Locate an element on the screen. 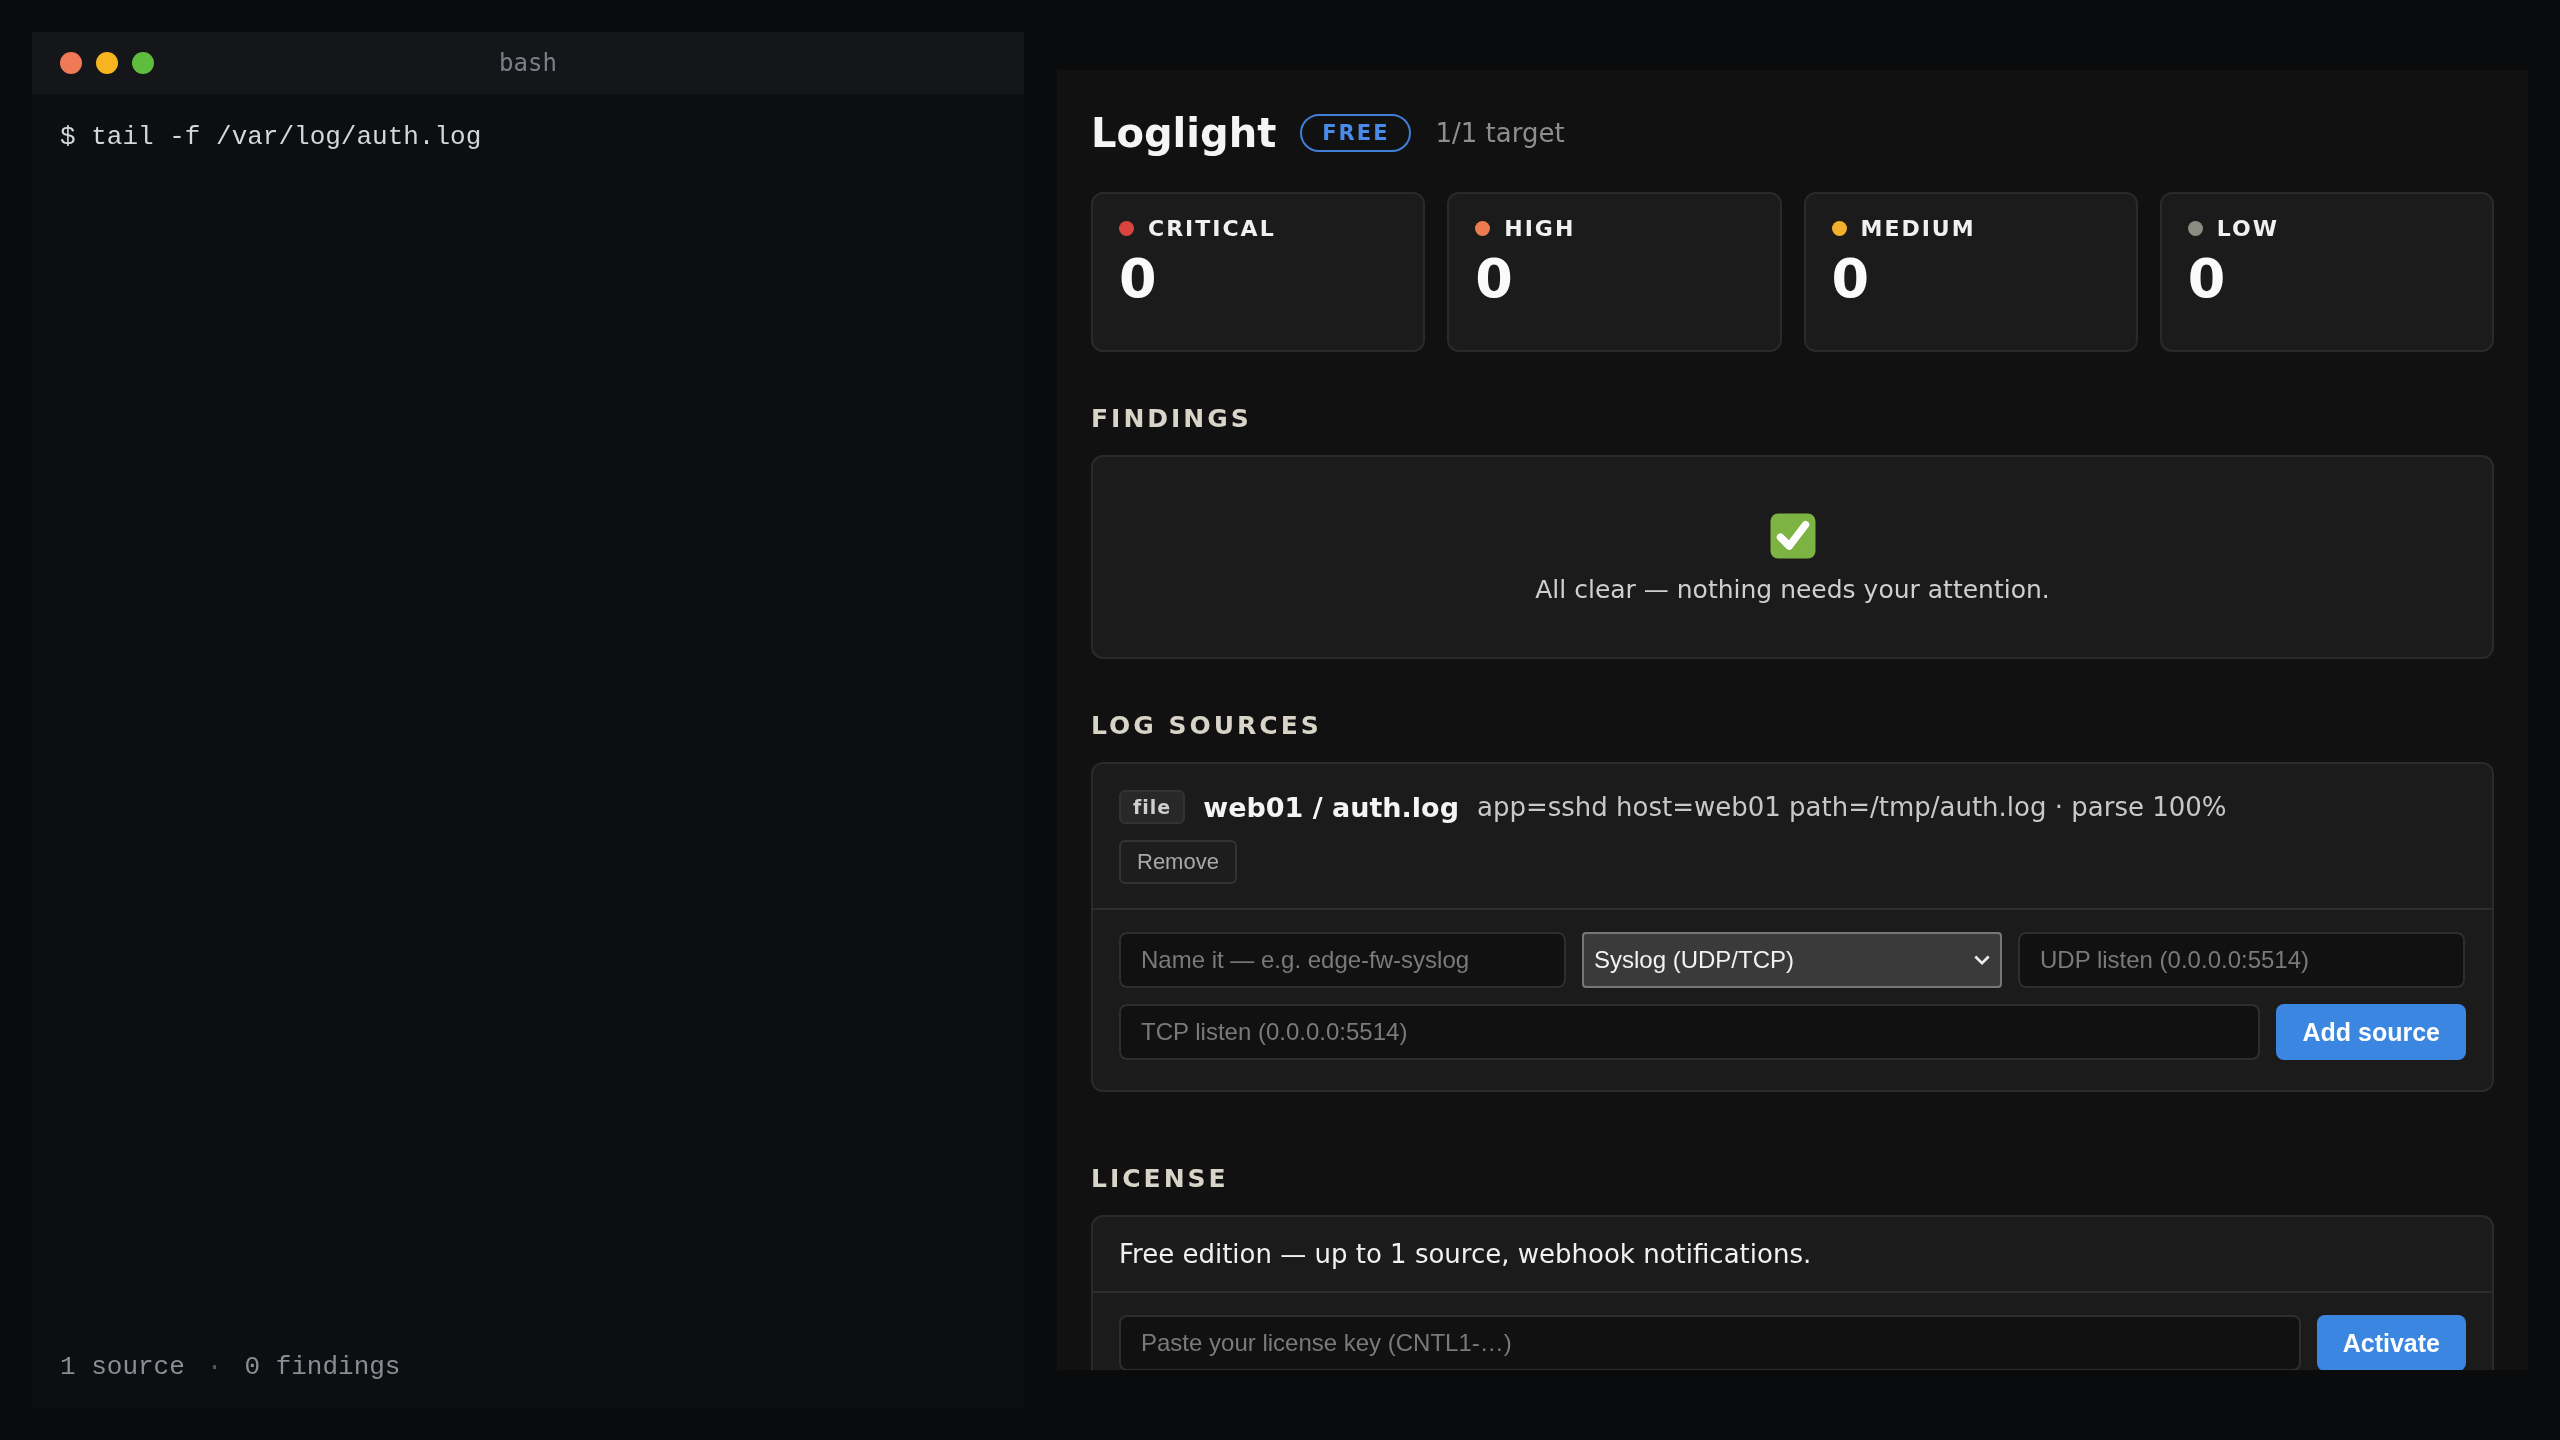  severity-label: MEDIUM is located at coordinates (1918, 228).